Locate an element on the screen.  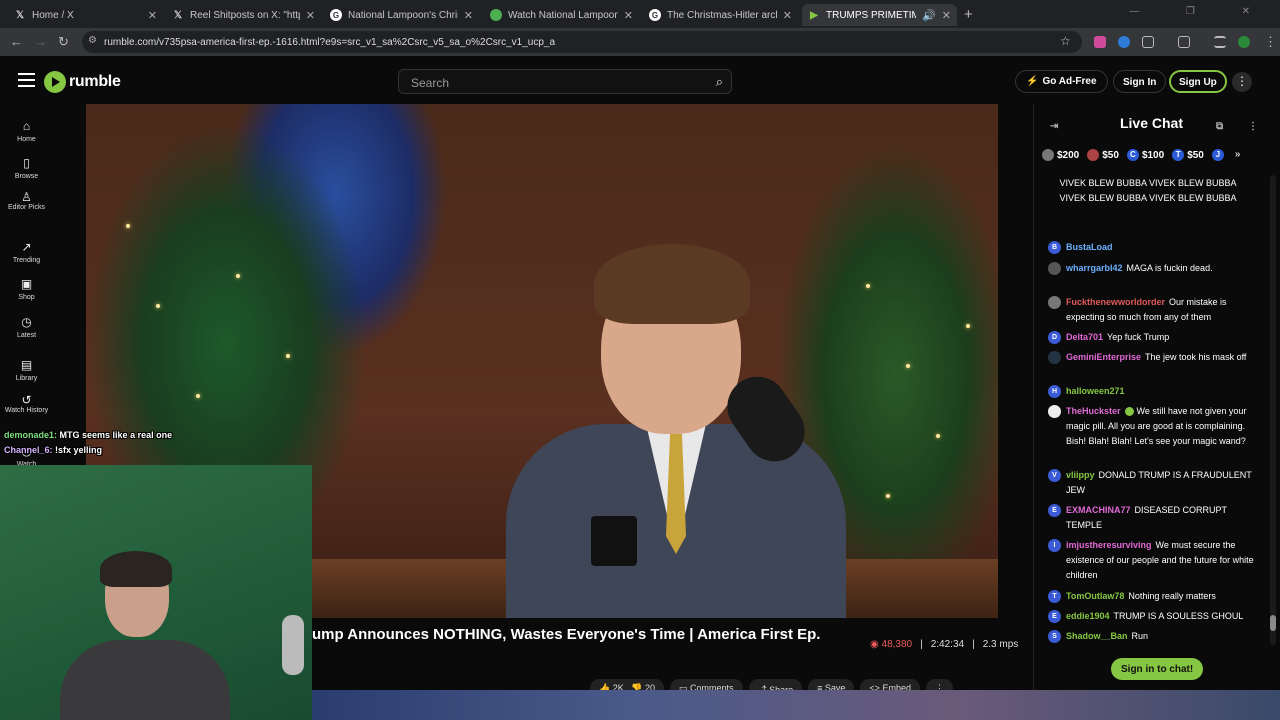
rumble-logo-icon is located at coordinates (55, 82).